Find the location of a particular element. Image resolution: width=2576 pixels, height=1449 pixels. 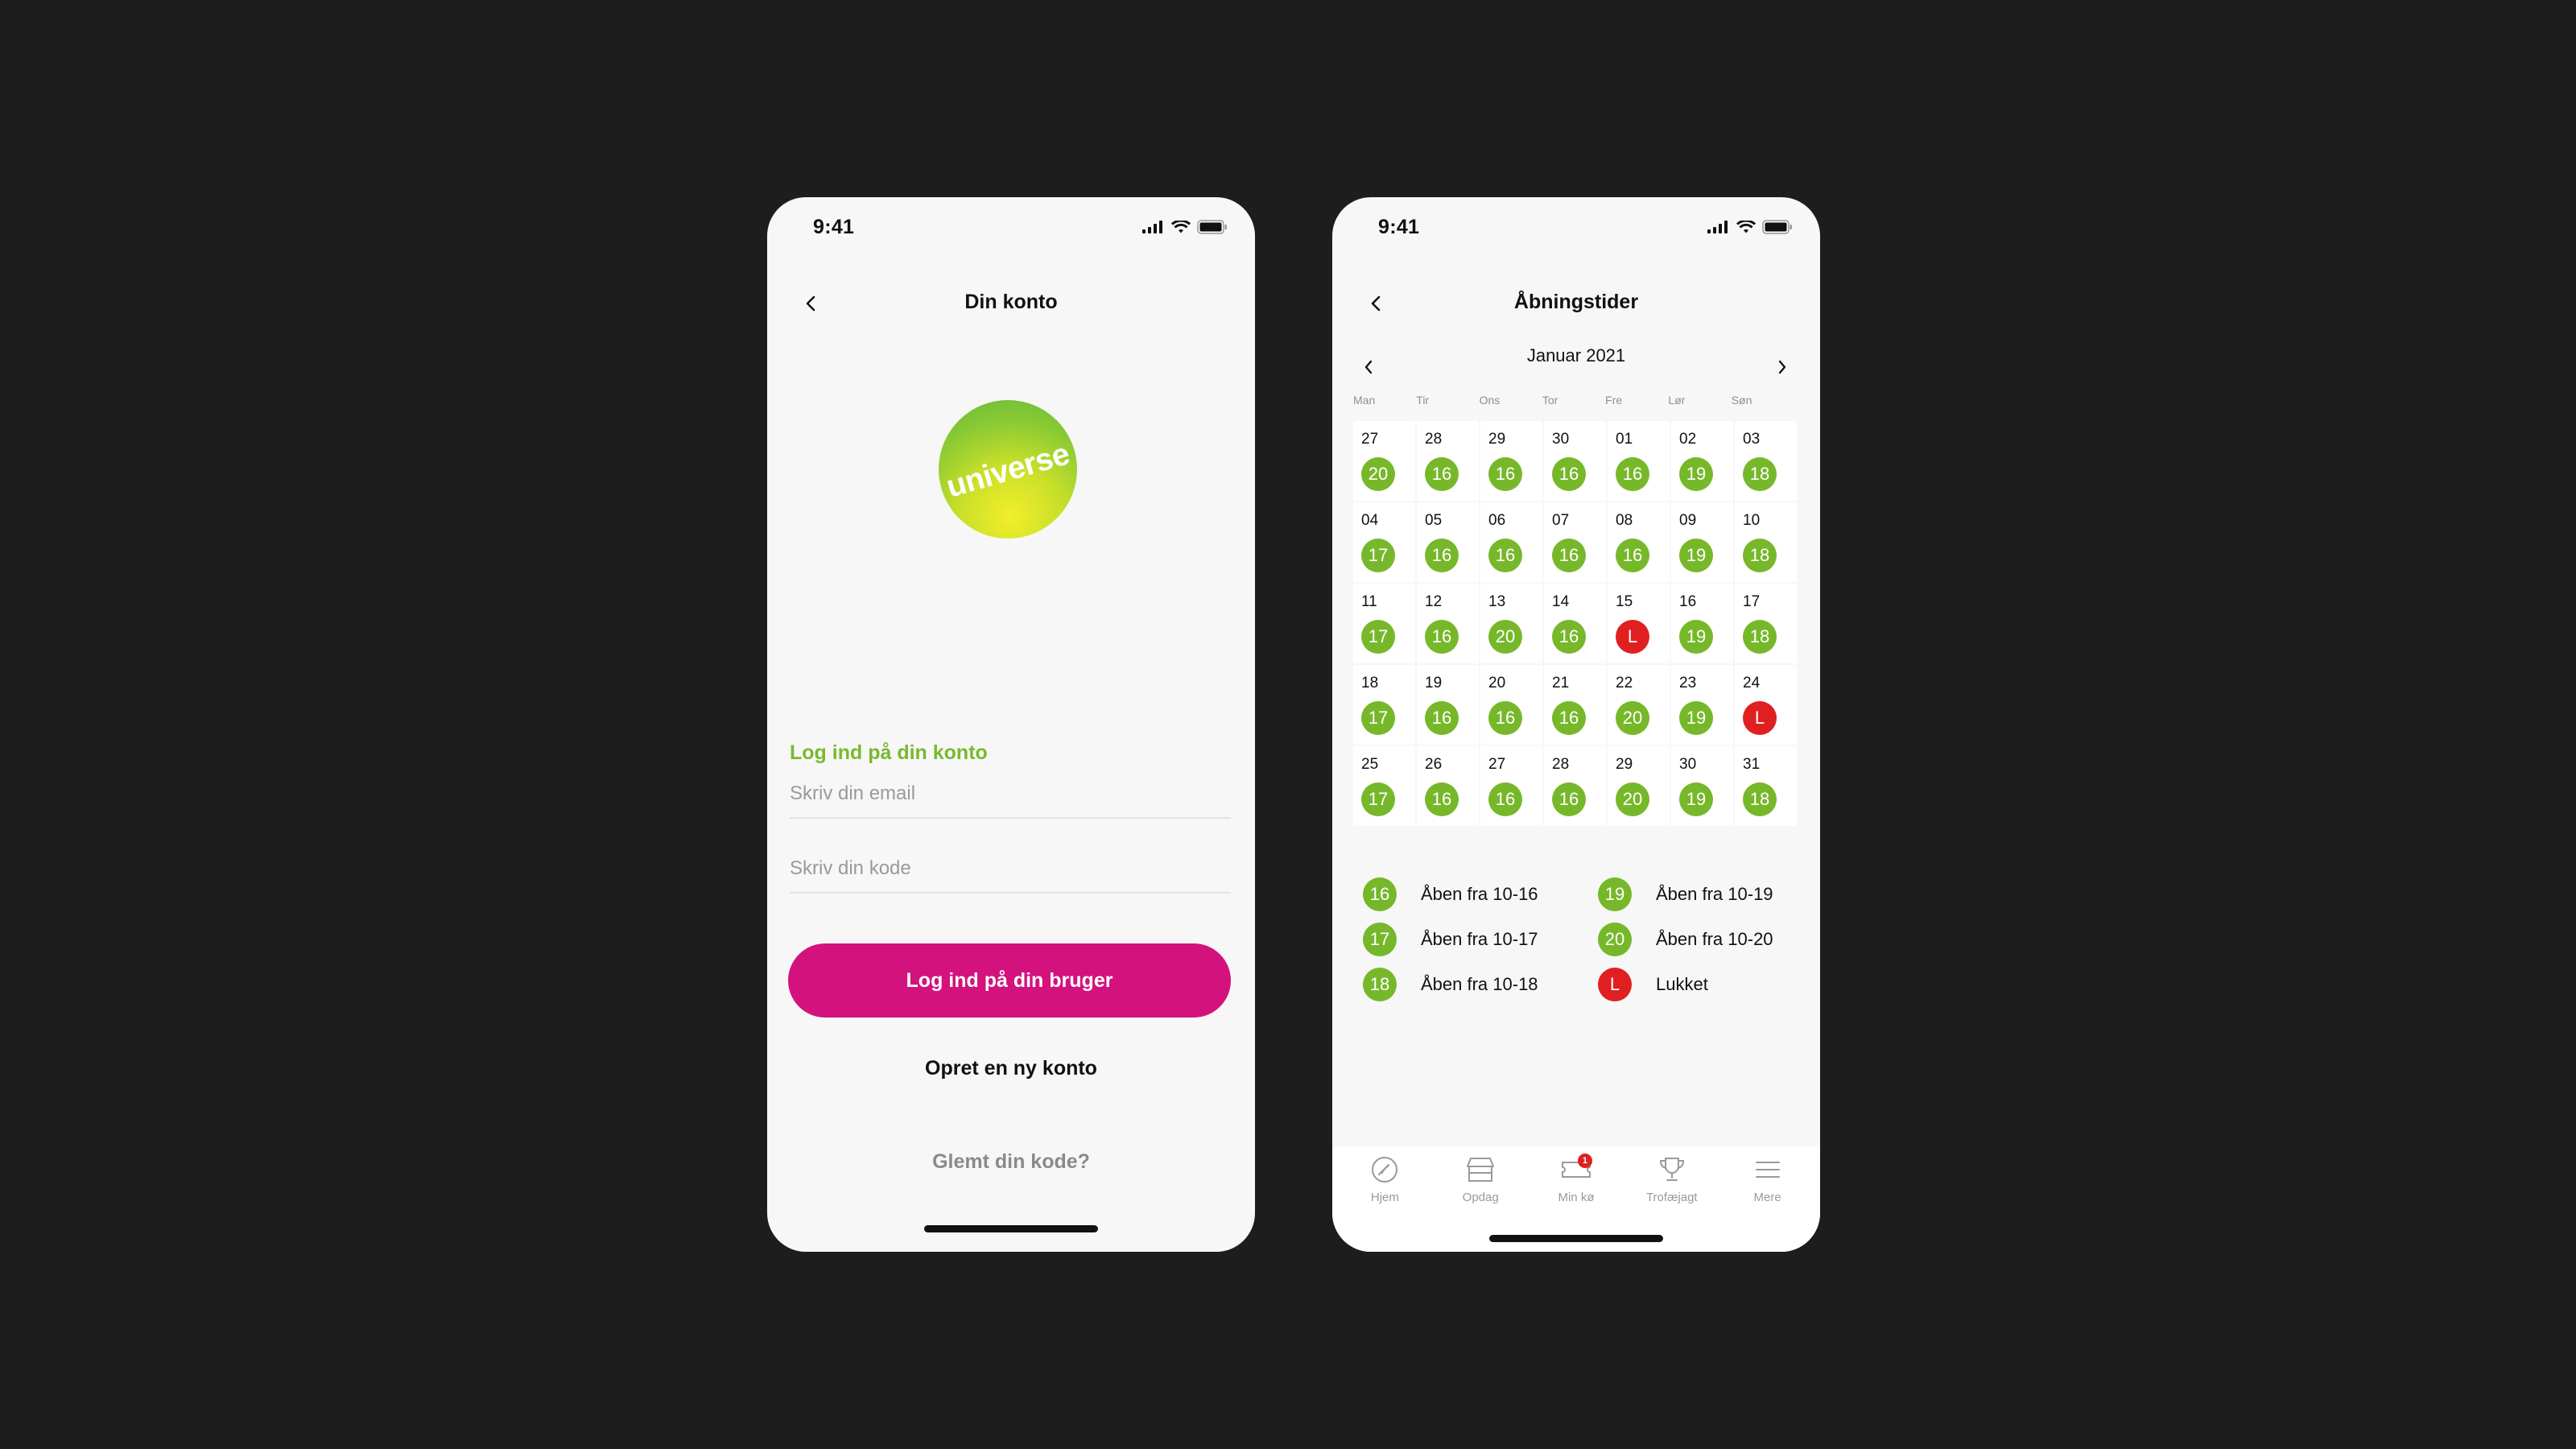

calendar-day-cell: 18 17 is located at coordinates (1385, 705).